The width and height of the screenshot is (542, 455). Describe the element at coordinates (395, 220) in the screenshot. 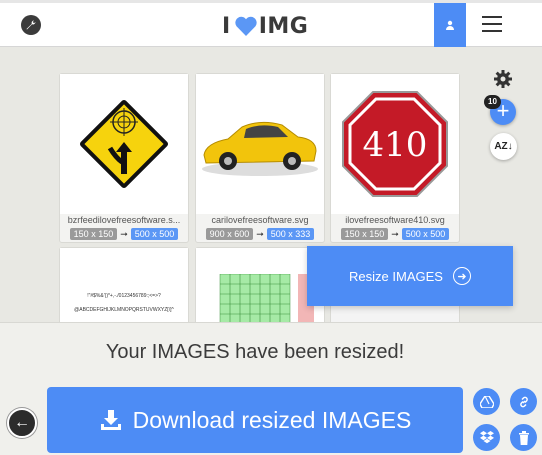

I see `file-name: ilovefreesoftware410.svg` at that location.